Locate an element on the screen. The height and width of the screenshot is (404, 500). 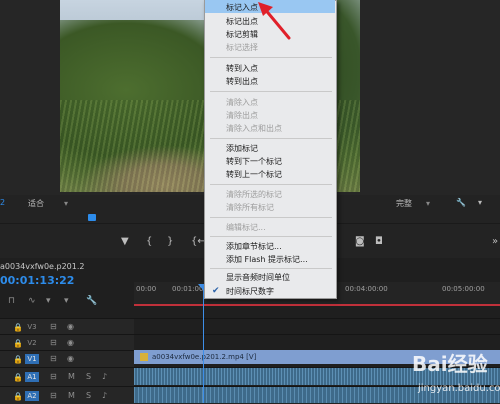
menu-item-add-marker: 添加标记 is located at coordinates (242, 148).